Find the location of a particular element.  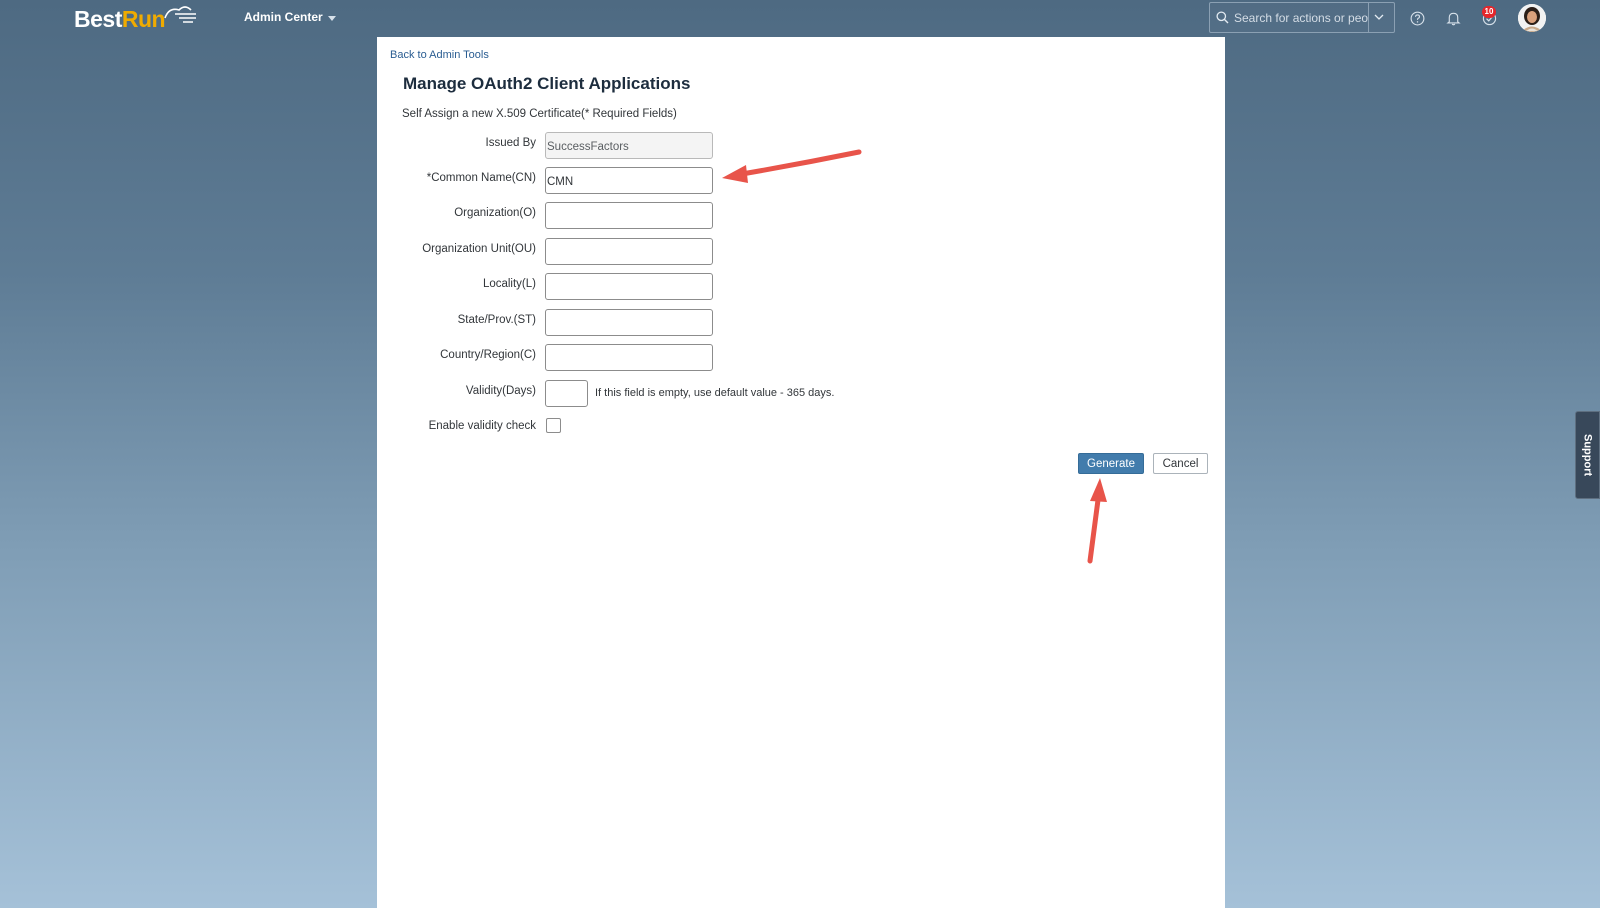

caret-down-icon is located at coordinates (331, 18).